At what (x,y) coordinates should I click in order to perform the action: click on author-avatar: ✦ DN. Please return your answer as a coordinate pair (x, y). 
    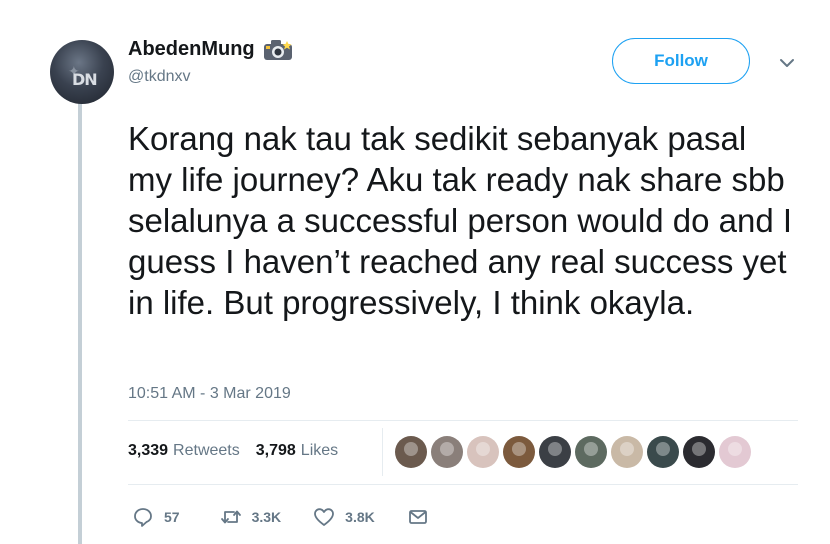
    Looking at the image, I should click on (82, 72).